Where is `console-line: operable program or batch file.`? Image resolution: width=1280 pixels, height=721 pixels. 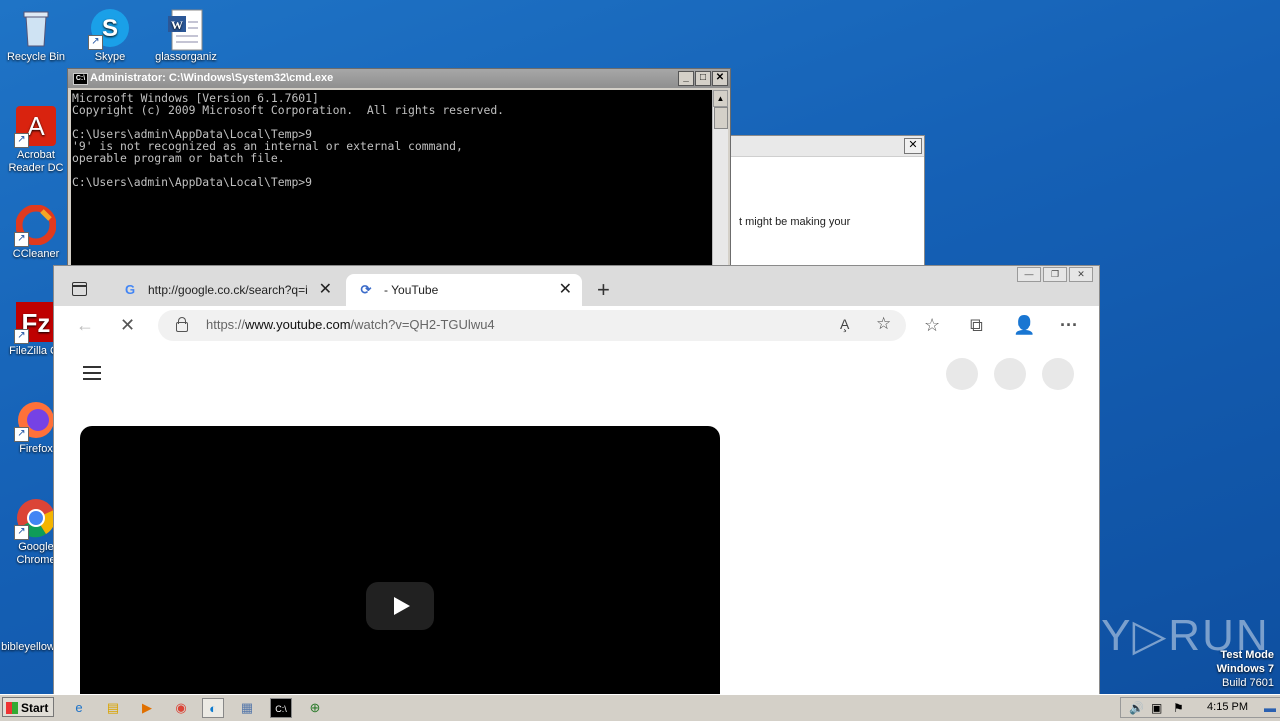 console-line: operable program or batch file. is located at coordinates (178, 158).